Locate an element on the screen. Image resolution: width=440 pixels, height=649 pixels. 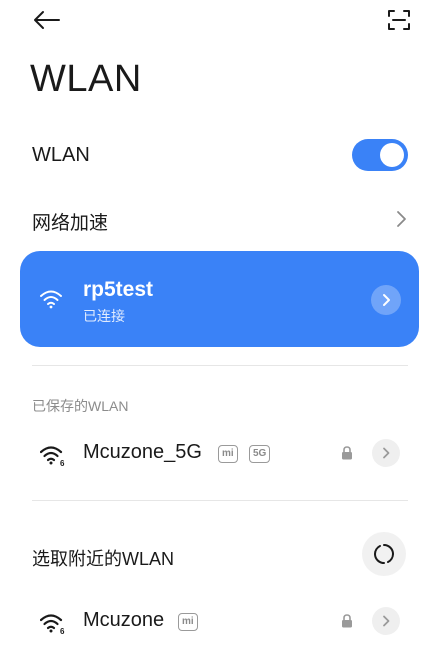
wifi-icon is located at coordinates (51, 299).